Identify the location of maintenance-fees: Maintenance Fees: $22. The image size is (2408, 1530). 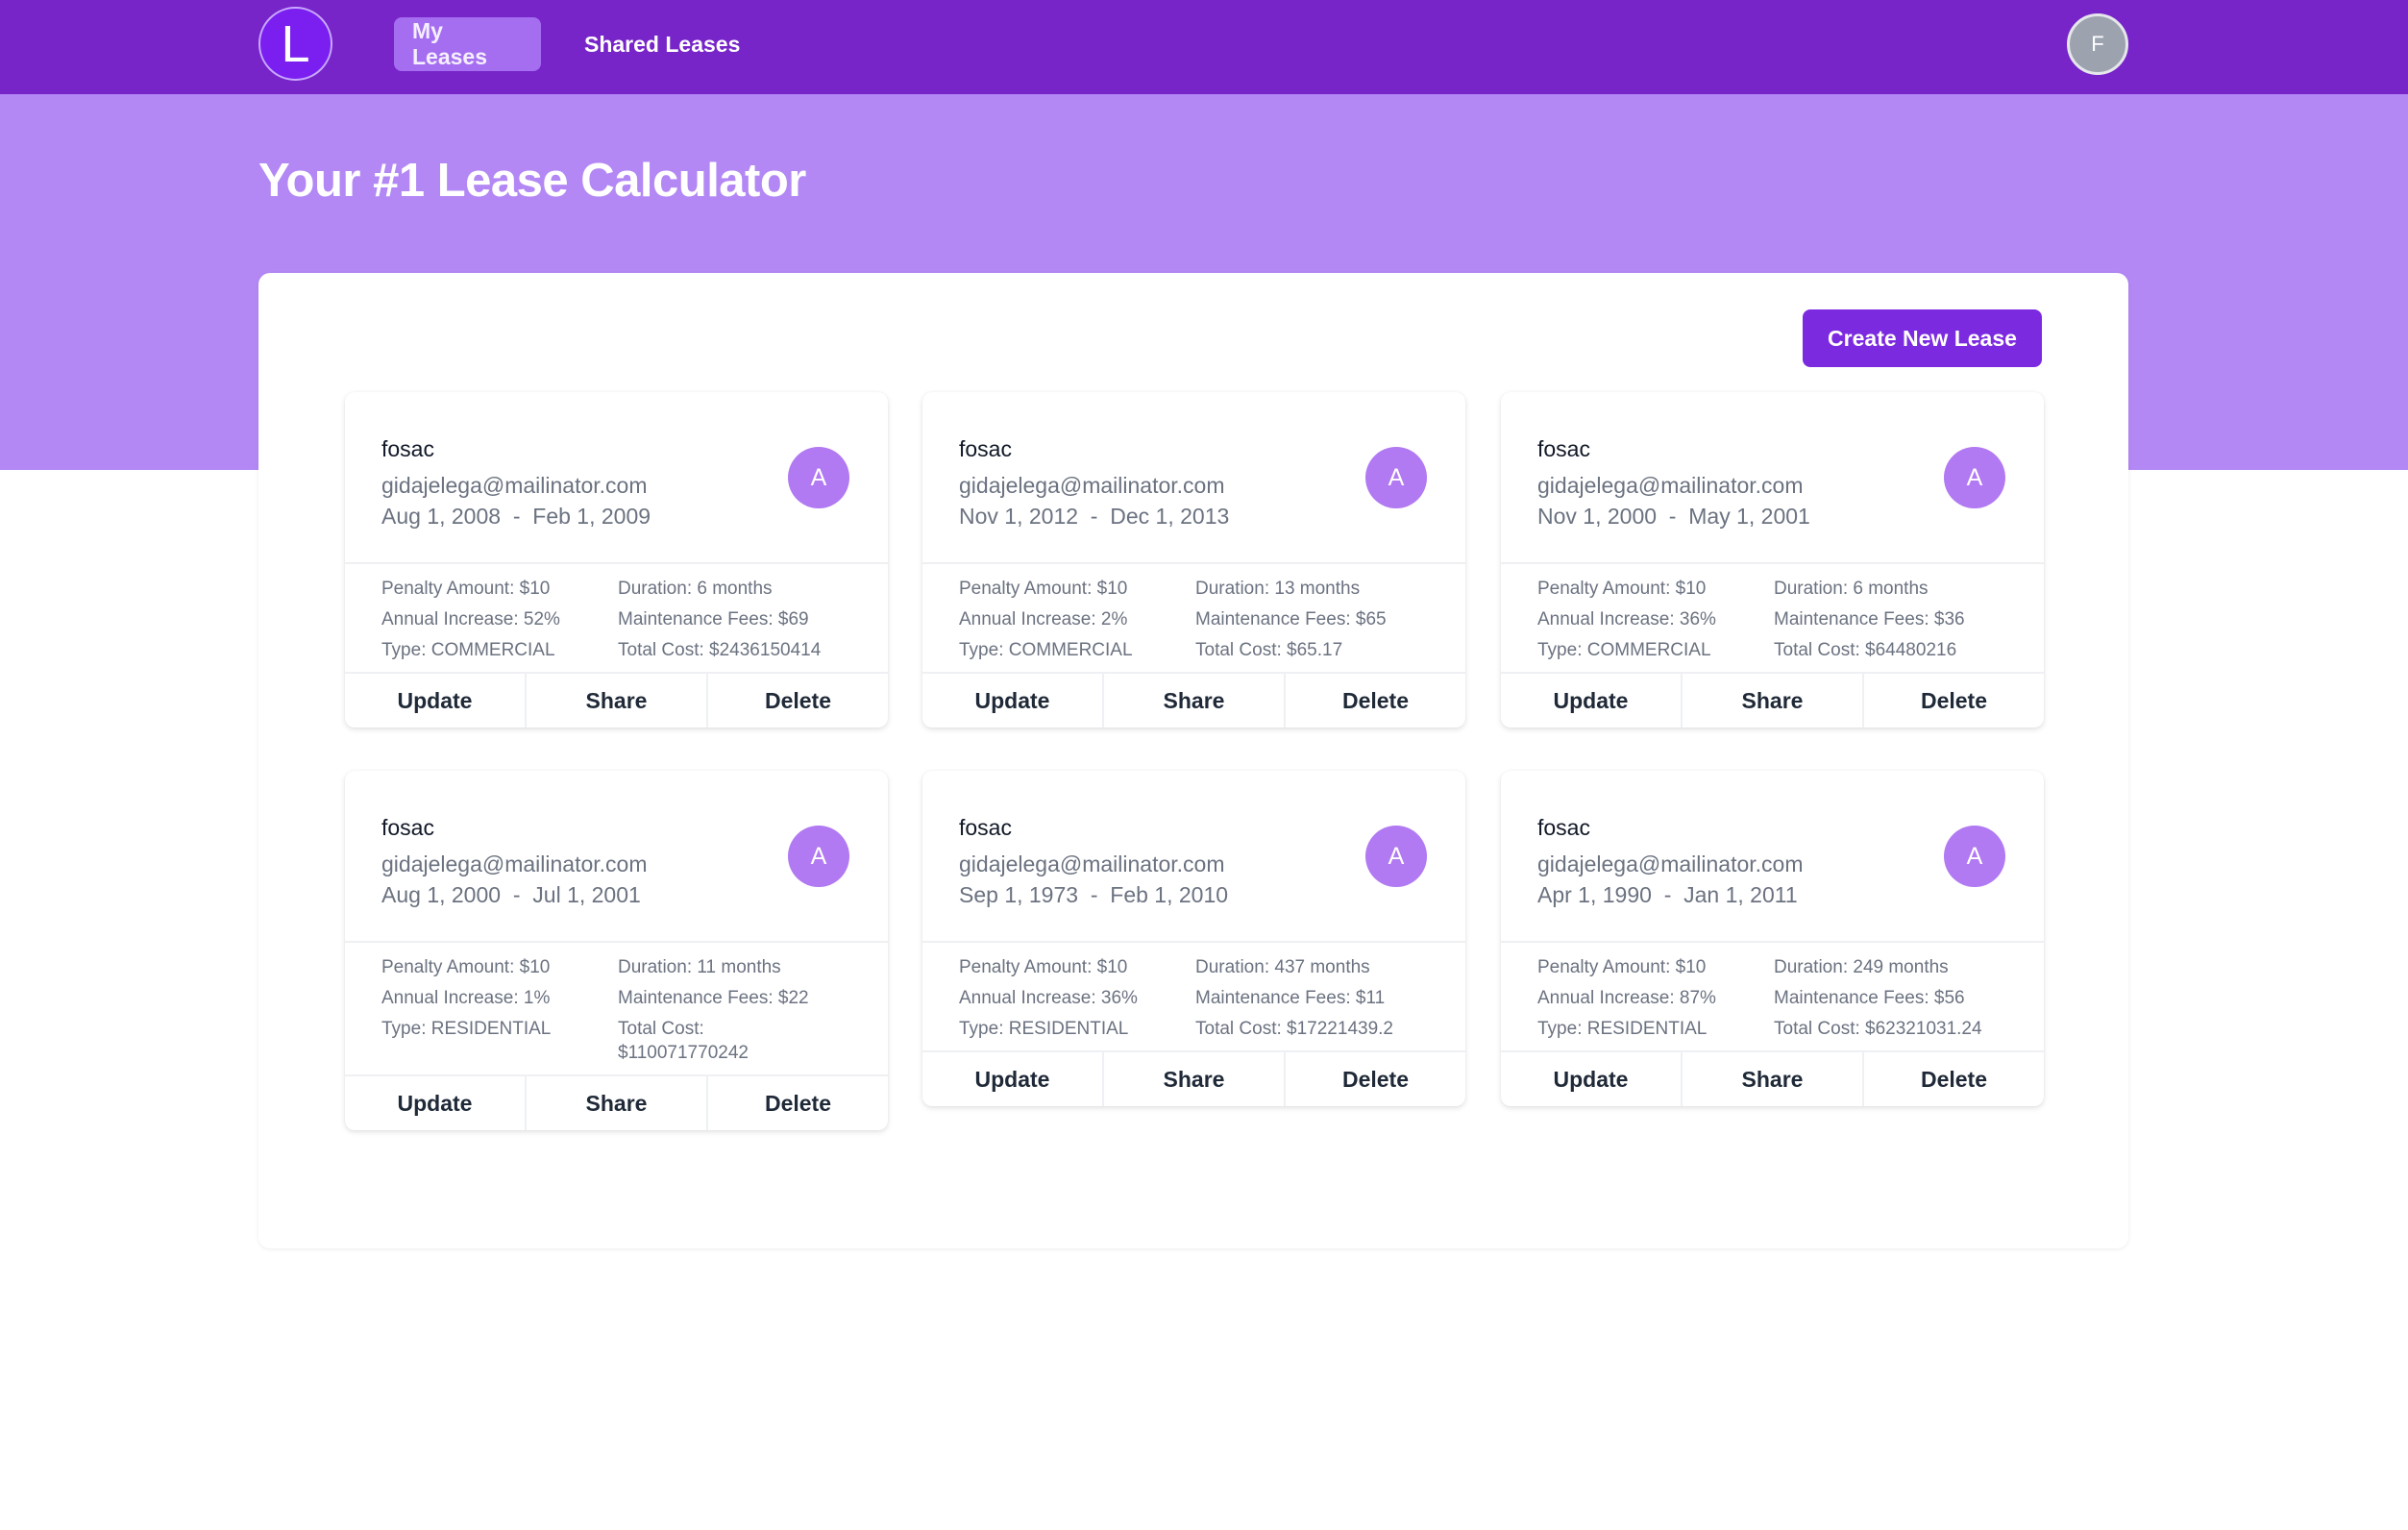
(714, 998).